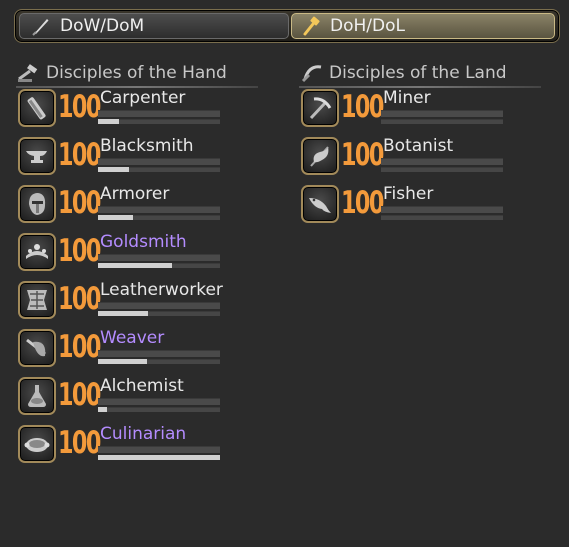  What do you see at coordinates (312, 73) in the screenshot?
I see `sickle-icon` at bounding box center [312, 73].